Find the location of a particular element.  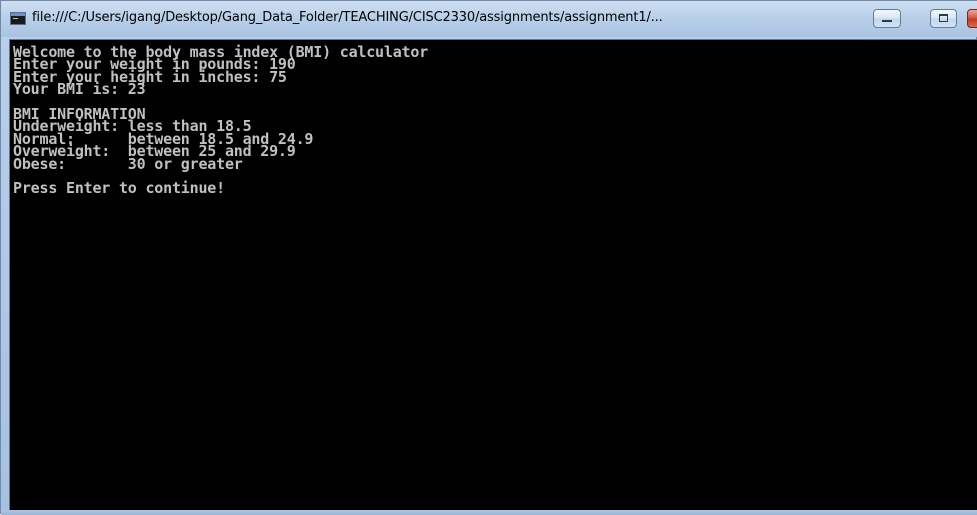

maximize-icon is located at coordinates (943, 18).